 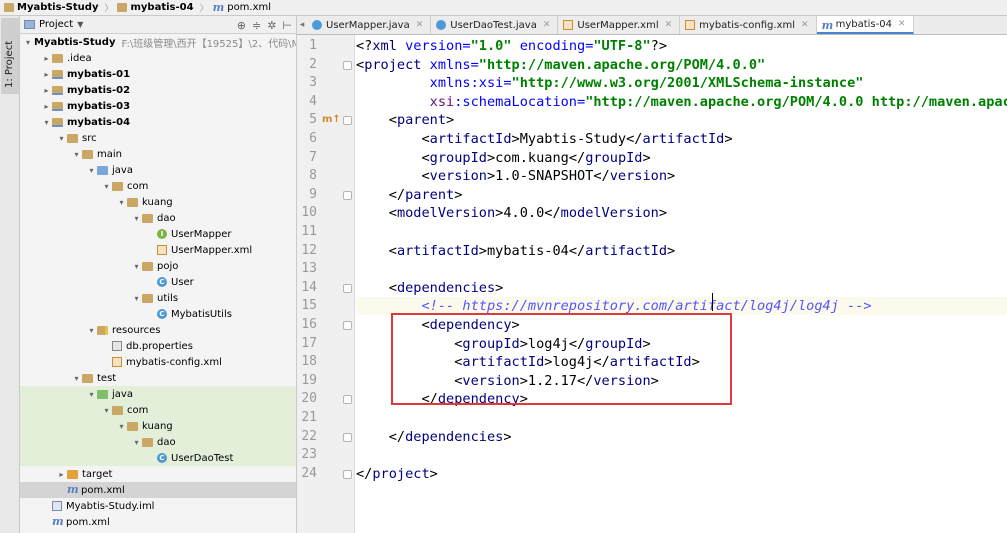 I want to click on tree-item: ▾ utils, so click(x=158, y=298).